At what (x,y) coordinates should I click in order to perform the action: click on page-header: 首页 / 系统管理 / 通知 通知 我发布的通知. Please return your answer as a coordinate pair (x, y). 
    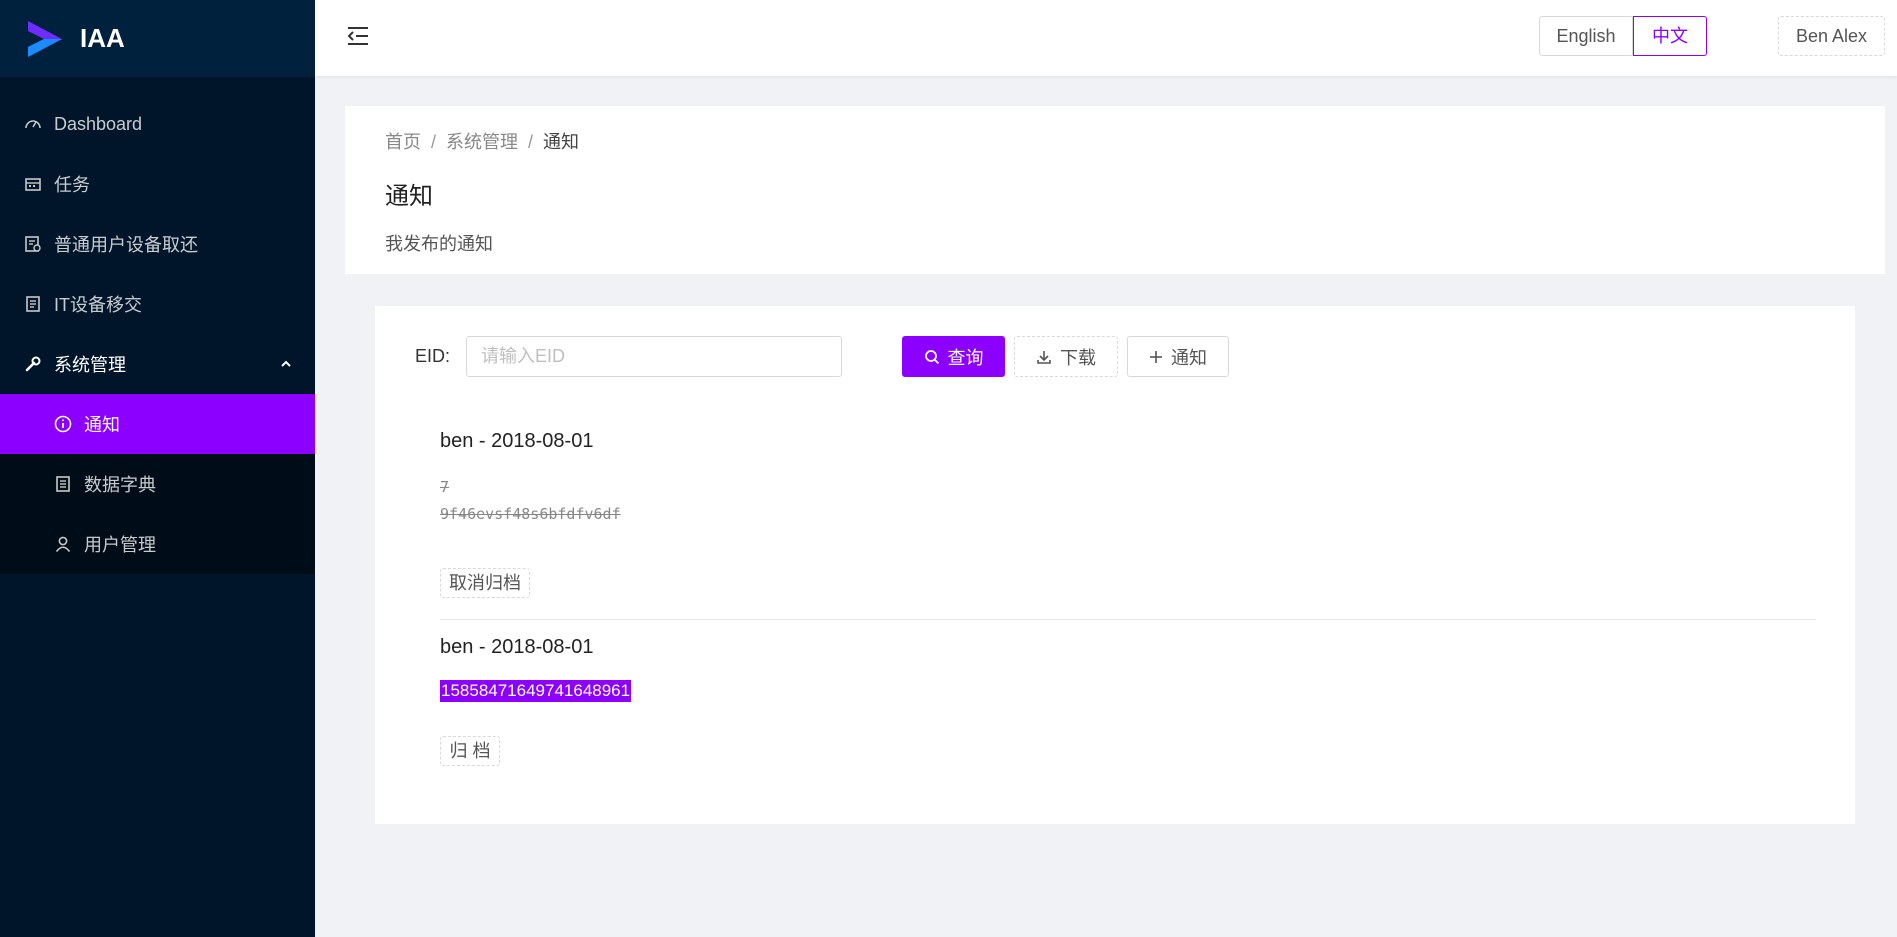
    Looking at the image, I should click on (1115, 190).